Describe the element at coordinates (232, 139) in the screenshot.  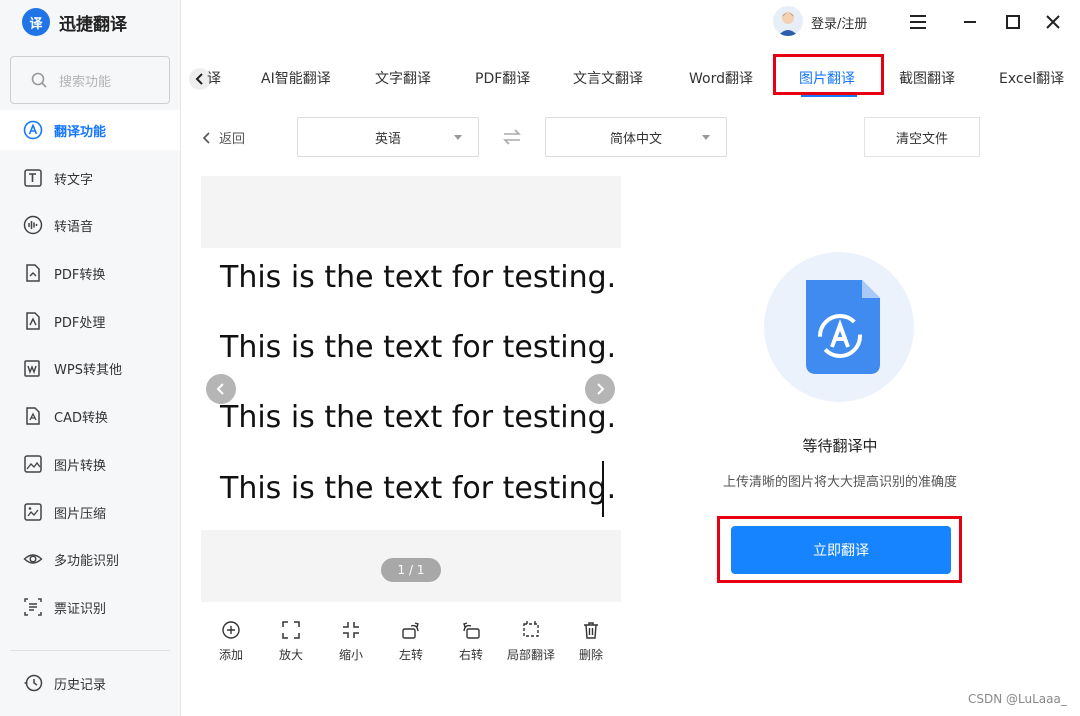
I see `back-label: 返回` at that location.